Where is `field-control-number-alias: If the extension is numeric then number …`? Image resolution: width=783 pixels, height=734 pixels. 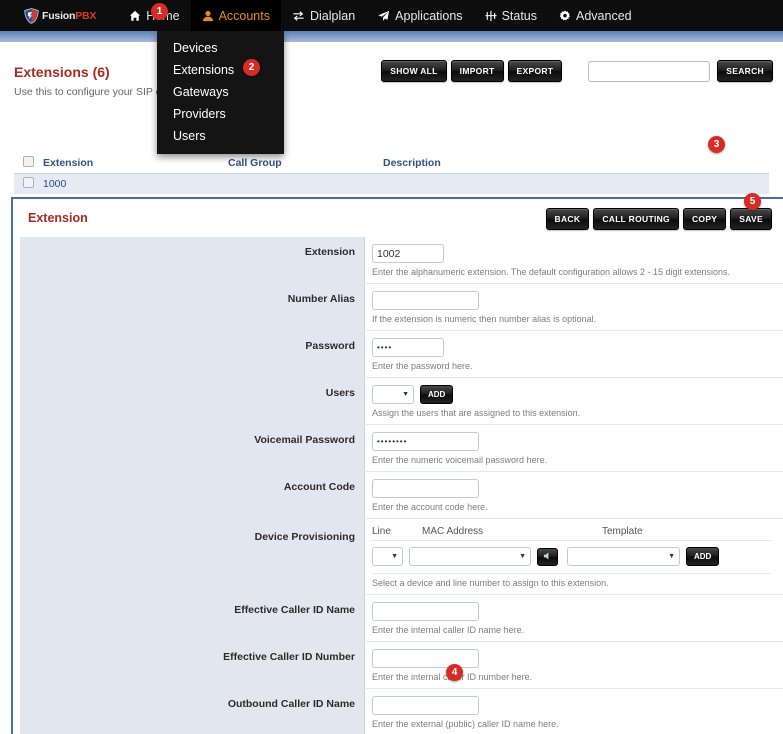
field-control-number-alias: If the extension is numeric then number … is located at coordinates (574, 307).